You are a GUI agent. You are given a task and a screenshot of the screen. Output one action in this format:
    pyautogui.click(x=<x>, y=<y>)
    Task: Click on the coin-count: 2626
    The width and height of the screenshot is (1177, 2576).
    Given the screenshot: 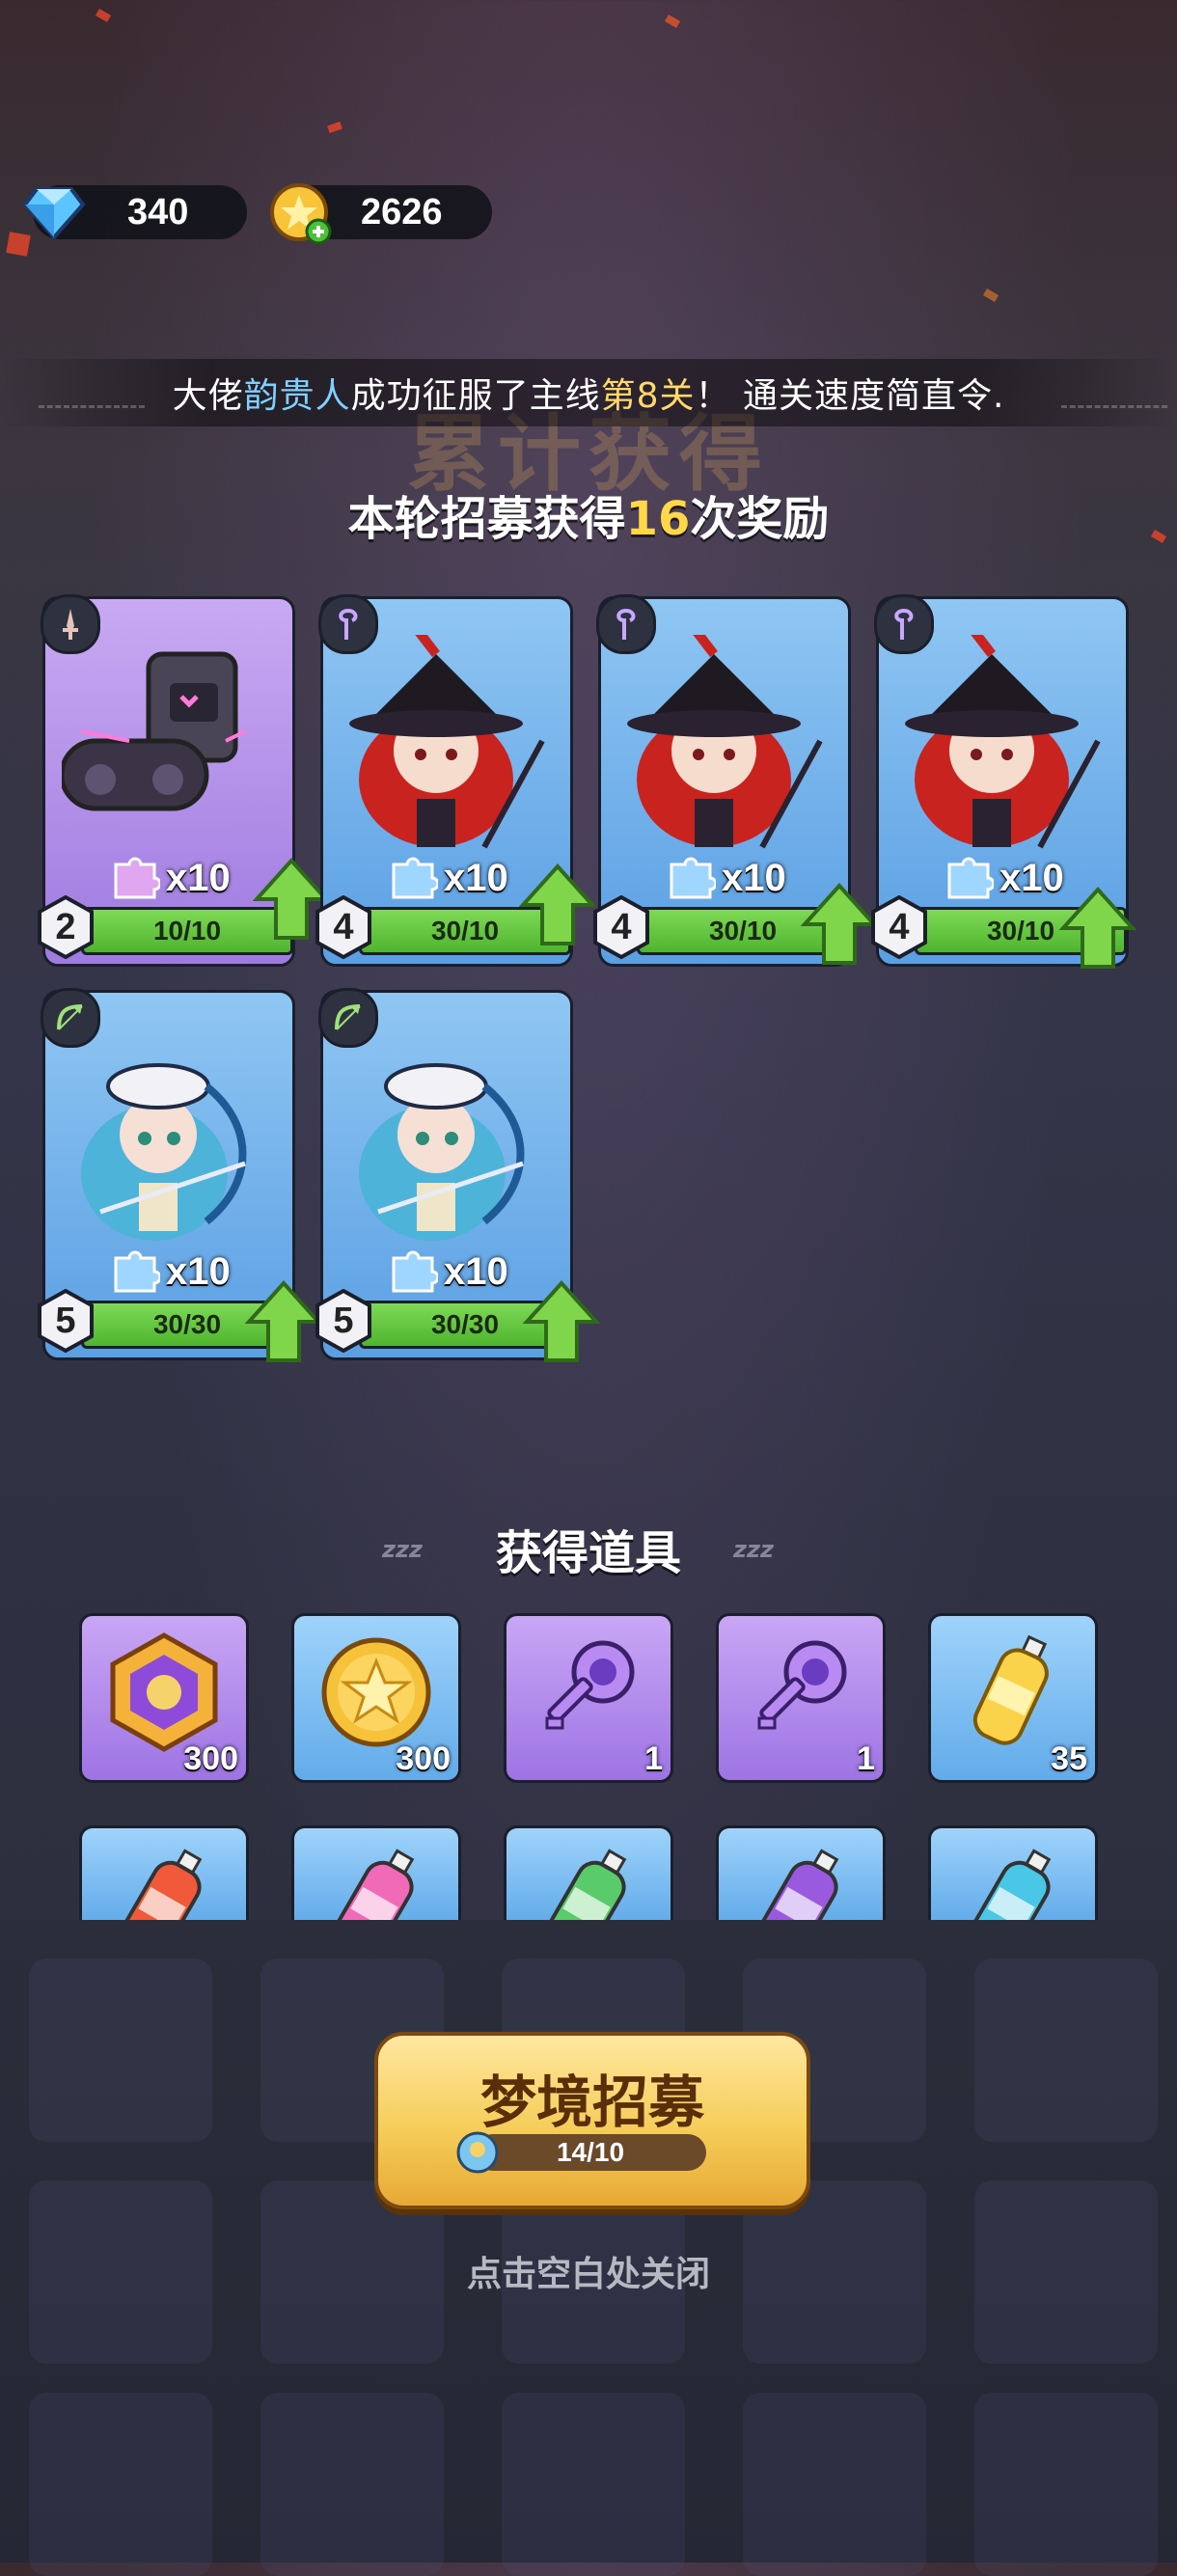 What is the action you would take?
    pyautogui.click(x=402, y=212)
    